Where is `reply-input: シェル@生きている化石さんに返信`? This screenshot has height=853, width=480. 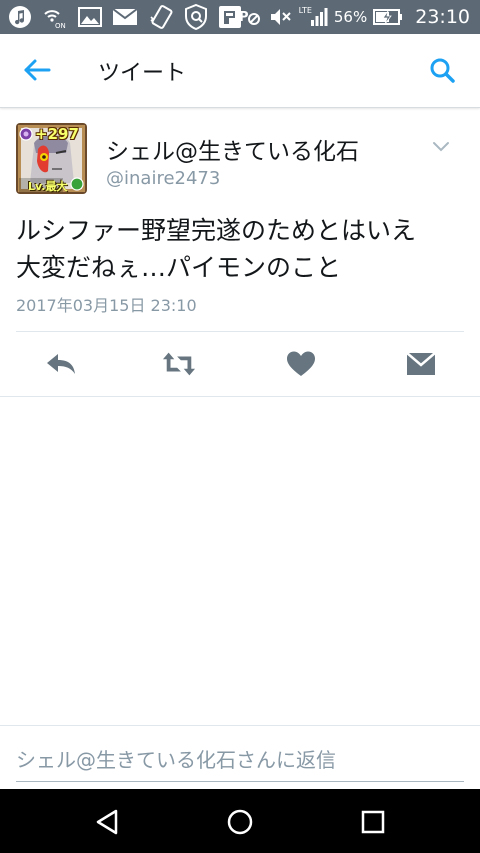
reply-input: シェル@生きている化石さんに返信 is located at coordinates (176, 758).